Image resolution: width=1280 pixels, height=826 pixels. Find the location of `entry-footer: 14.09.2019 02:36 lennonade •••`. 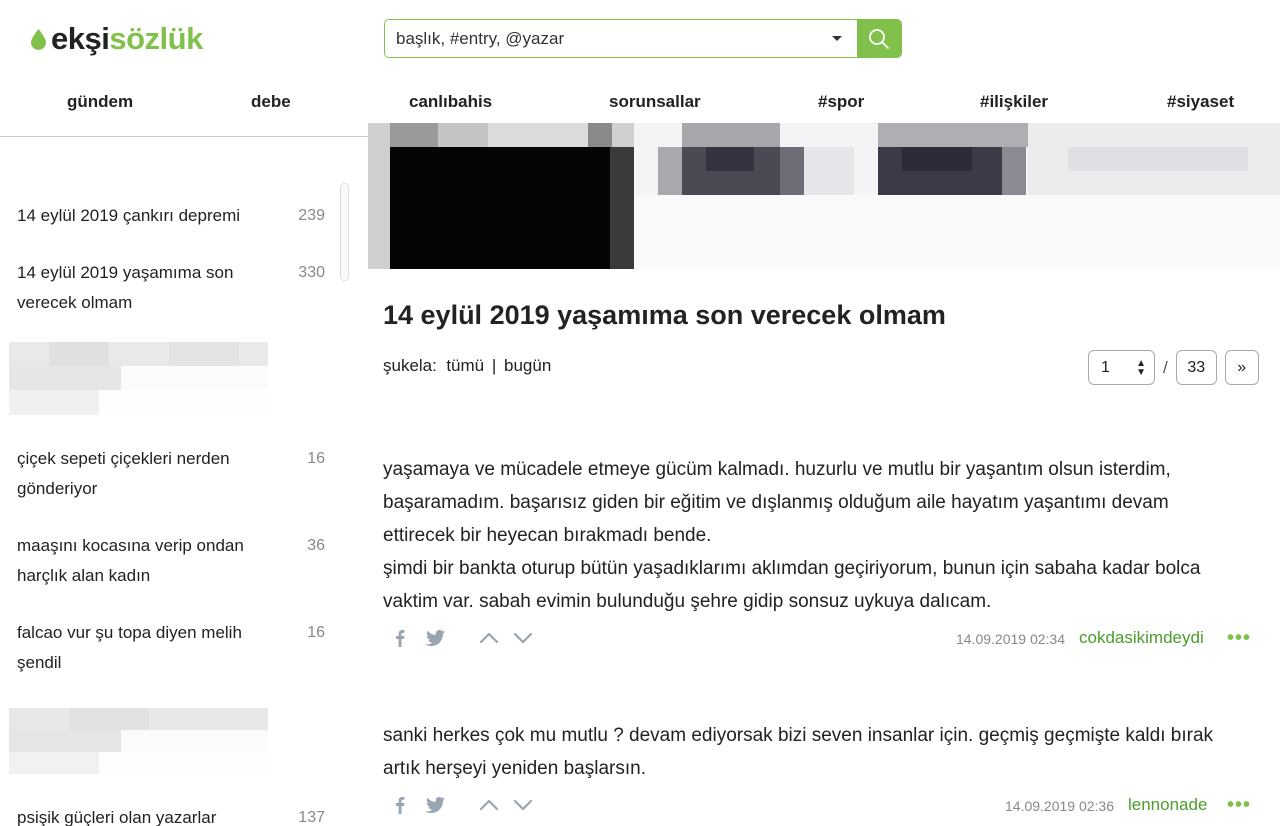

entry-footer: 14.09.2019 02:36 lennonade ••• is located at coordinates (819, 806).